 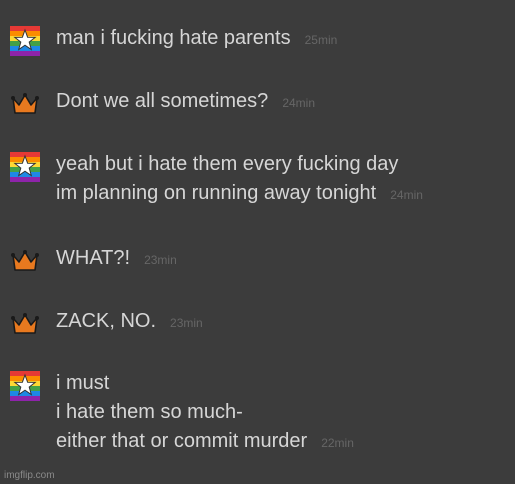 I want to click on message-text: im planning on running away tonight, so click(x=216, y=193).